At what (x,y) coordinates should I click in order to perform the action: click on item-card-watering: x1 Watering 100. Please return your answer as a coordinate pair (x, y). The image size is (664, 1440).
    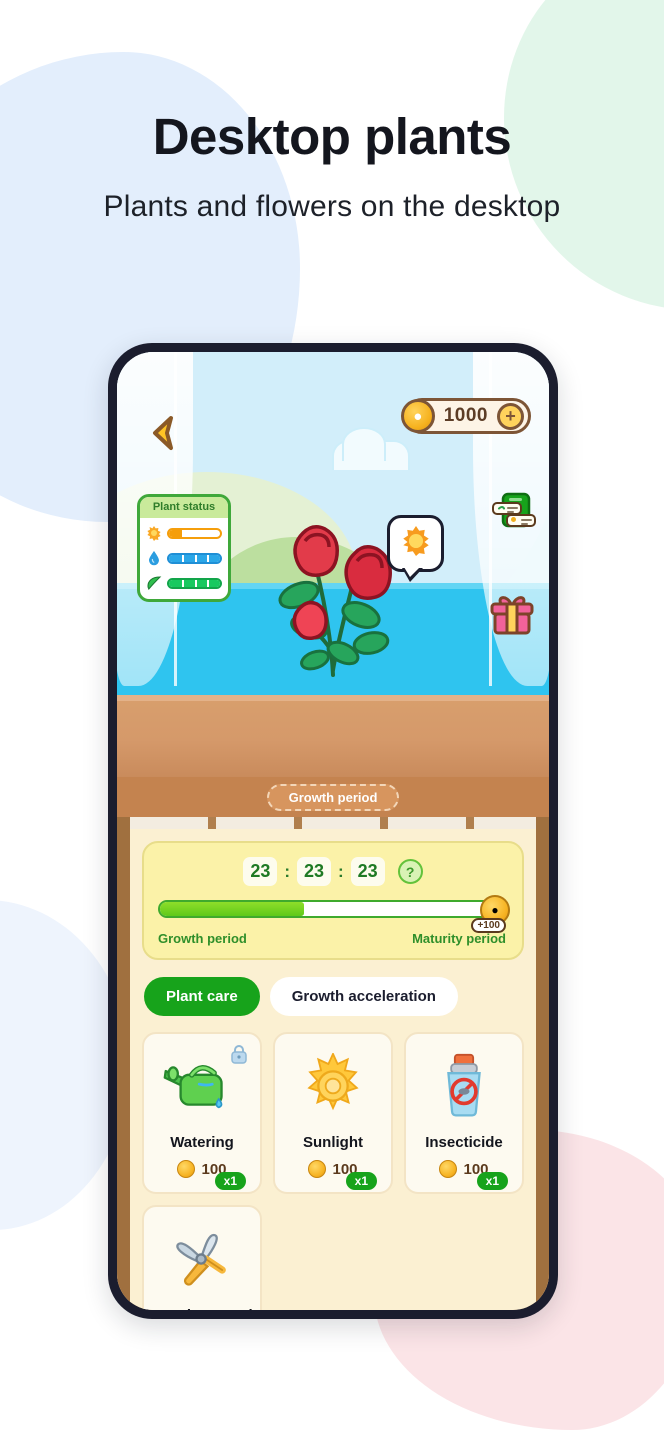
    Looking at the image, I should click on (202, 1113).